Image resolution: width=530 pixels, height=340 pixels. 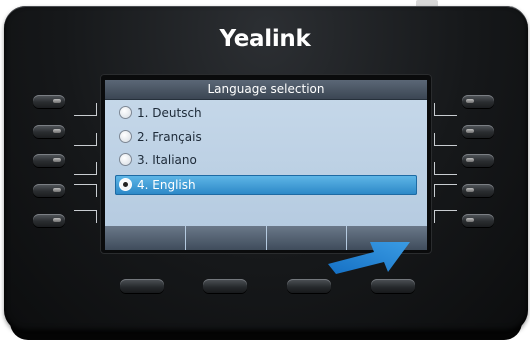 I want to click on brand-logo: Yealink, so click(x=265, y=39).